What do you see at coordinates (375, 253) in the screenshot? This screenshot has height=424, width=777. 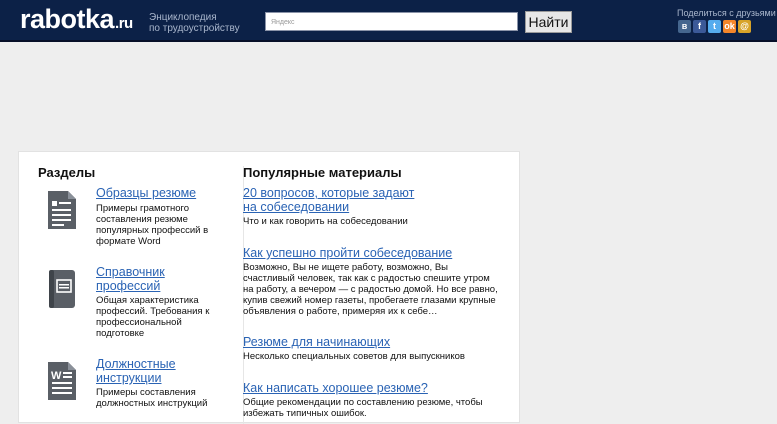 I see `popular-link-interview: Как успешно пройти собеседование` at bounding box center [375, 253].